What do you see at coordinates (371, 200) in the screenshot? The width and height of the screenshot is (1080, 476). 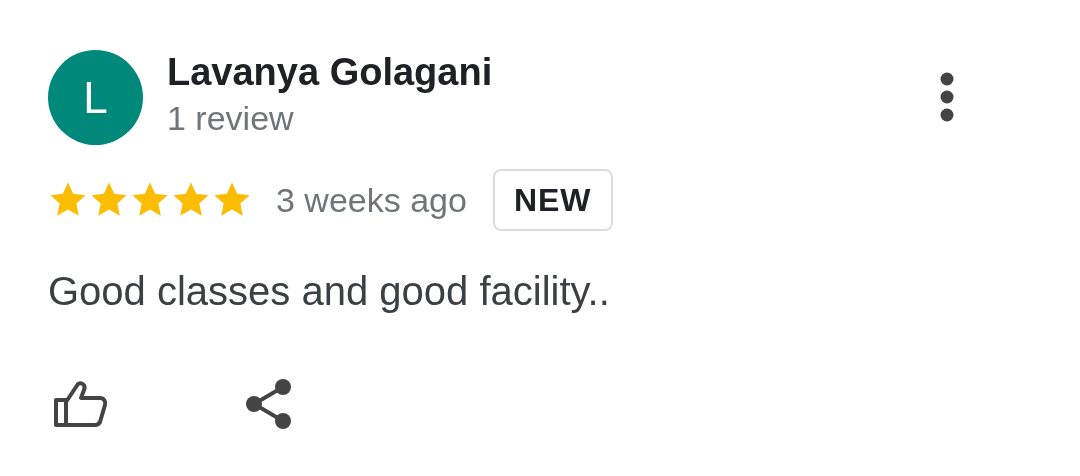 I see `review-time: 3 weeks ago` at bounding box center [371, 200].